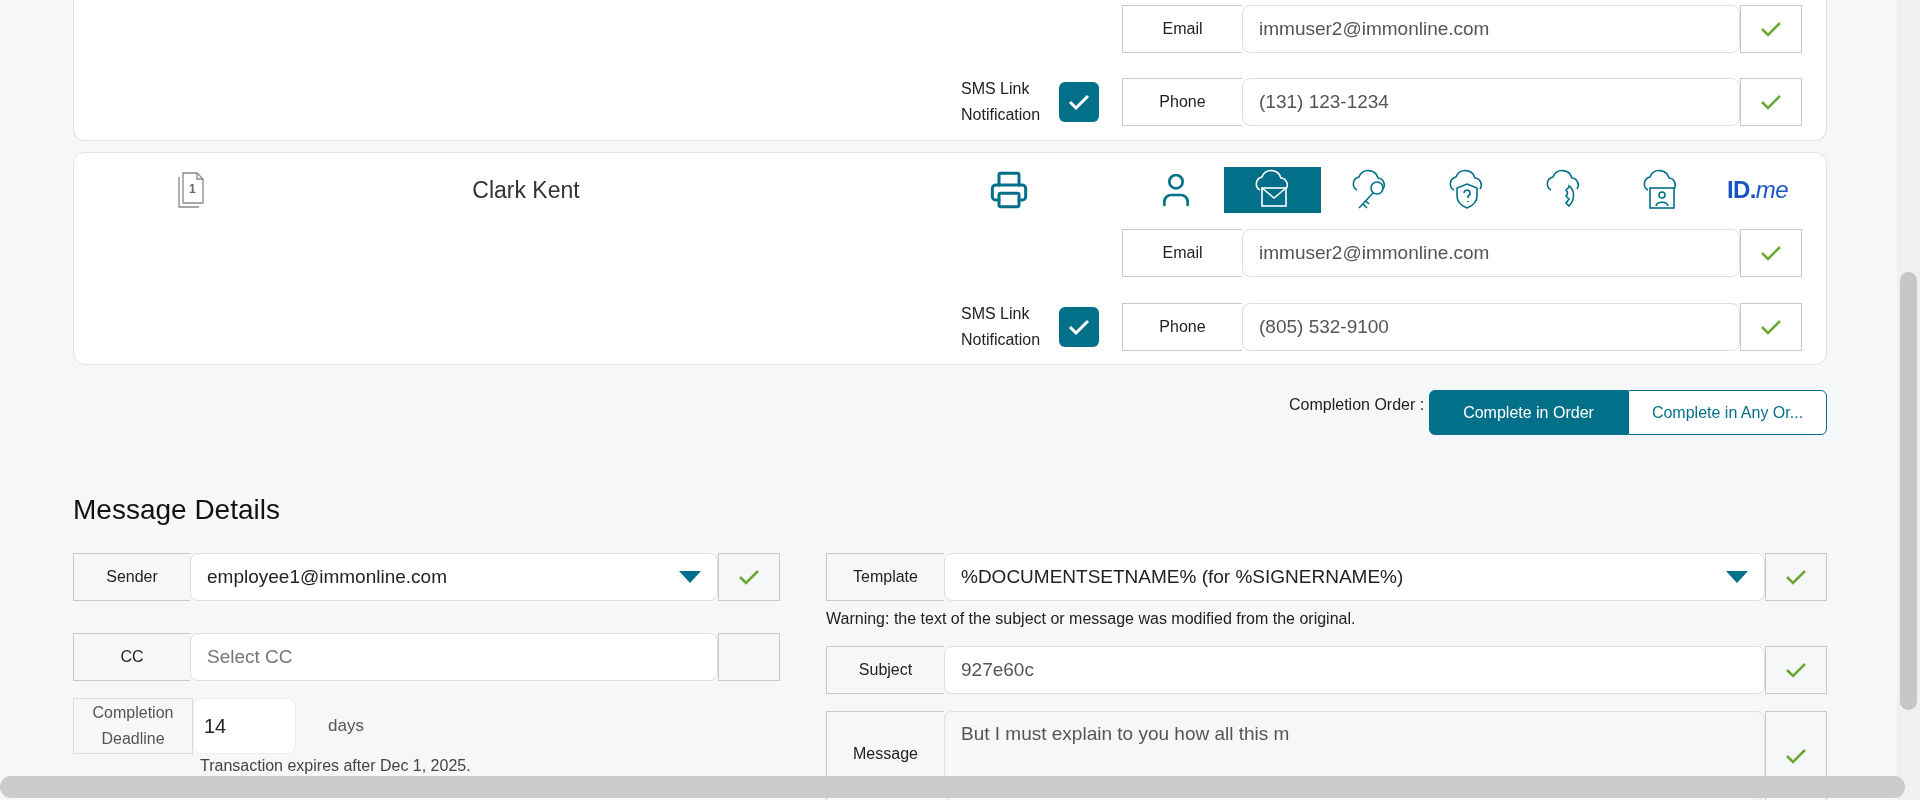 The image size is (1920, 800). I want to click on input-field: (805) 532-9100, so click(1491, 327).